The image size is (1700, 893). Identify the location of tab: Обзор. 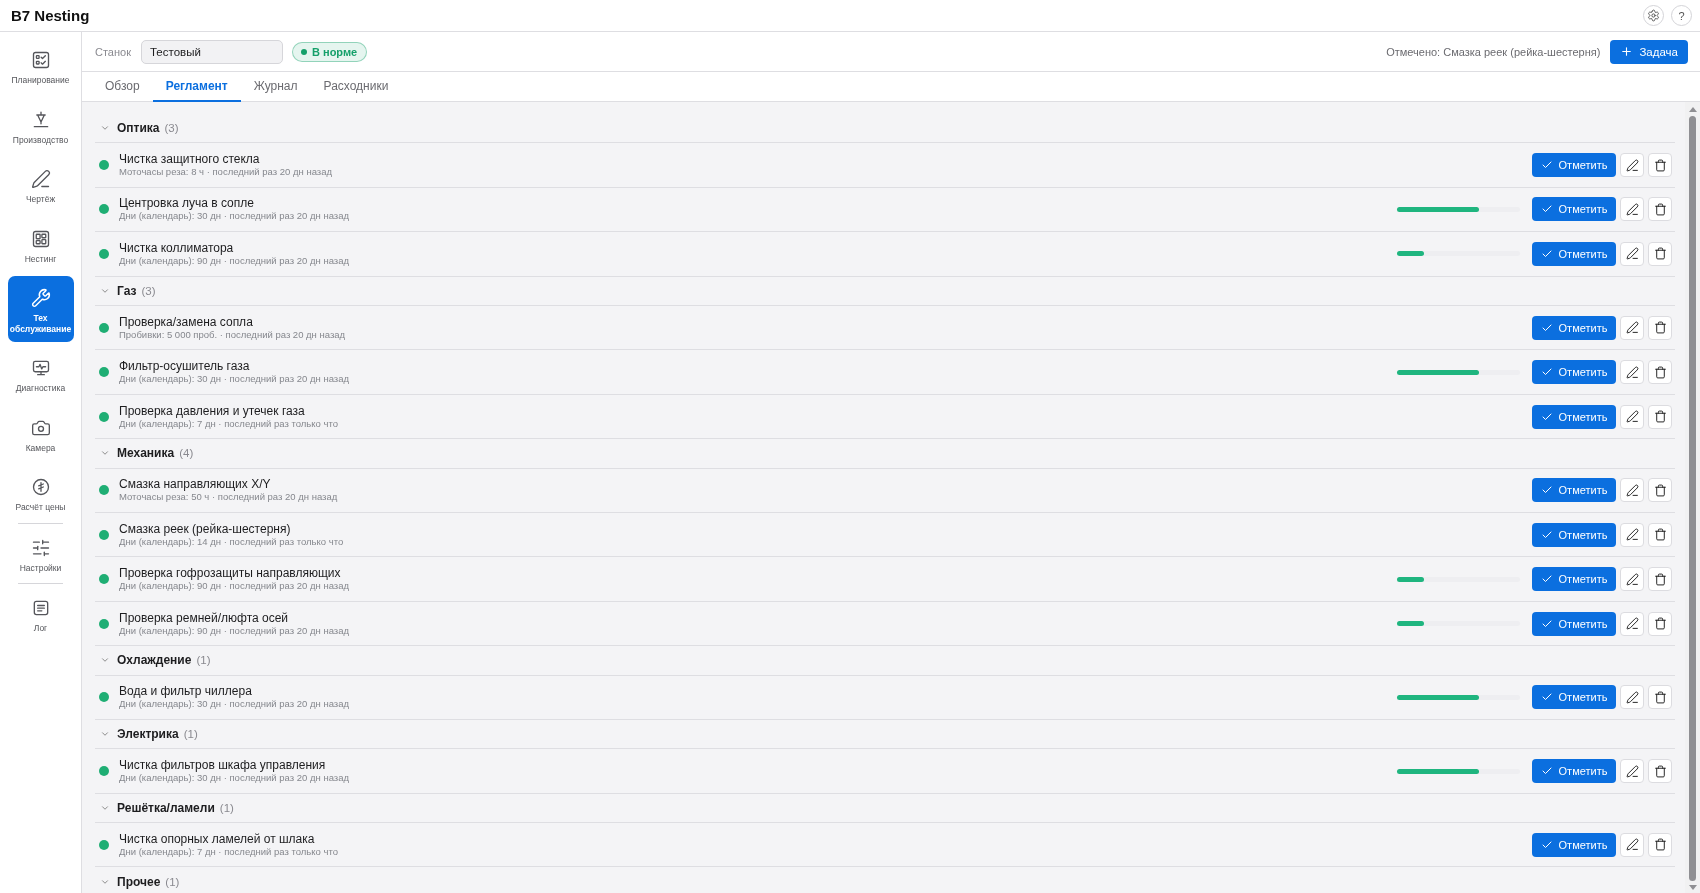
(122, 87).